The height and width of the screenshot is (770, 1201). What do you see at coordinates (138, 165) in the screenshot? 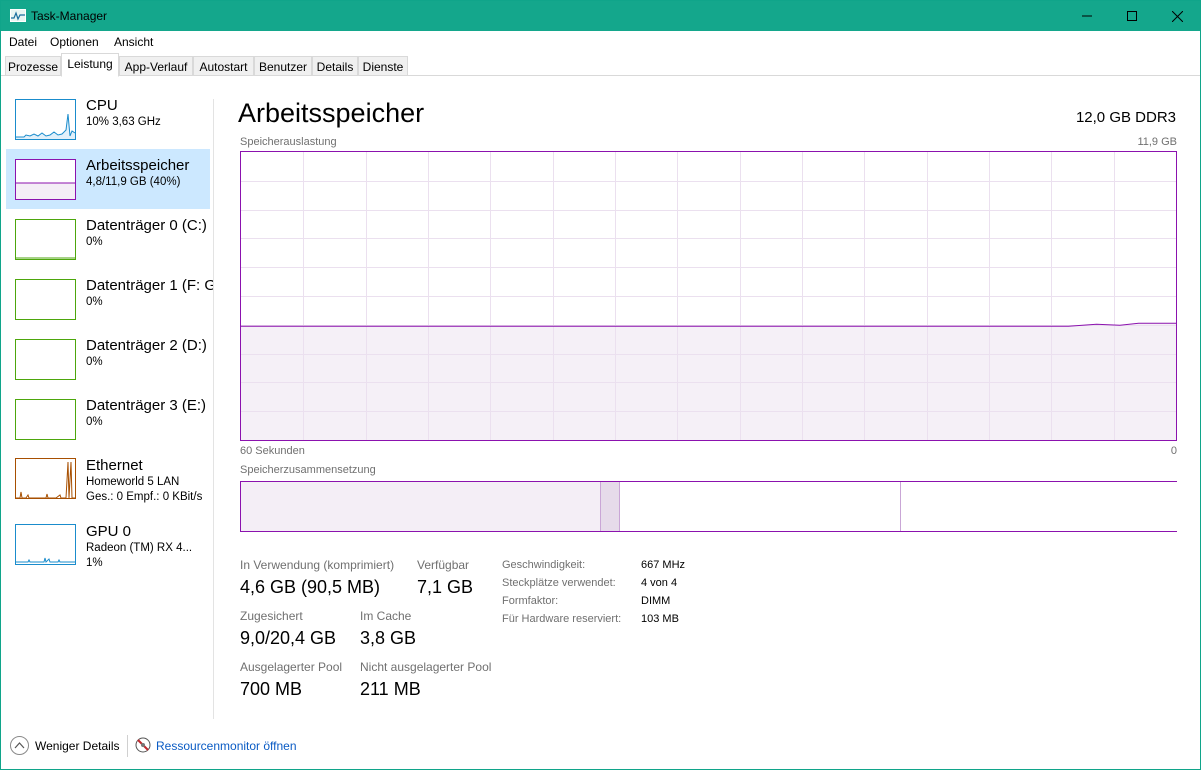
I see `sidebar-item-title: Arbeitsspeicher` at bounding box center [138, 165].